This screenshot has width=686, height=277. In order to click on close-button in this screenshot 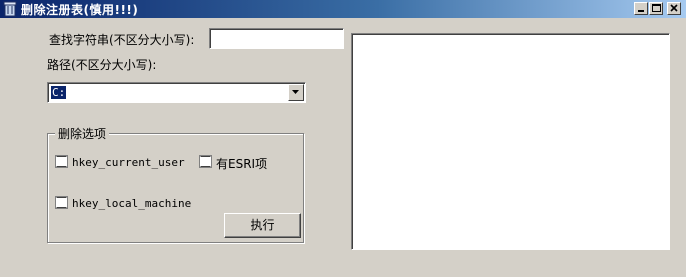, I will do `click(674, 8)`.